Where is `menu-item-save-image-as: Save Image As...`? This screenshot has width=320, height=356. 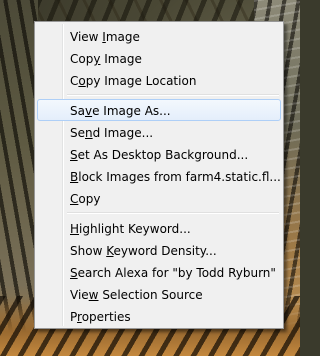
menu-item-save-image-as: Save Image As... is located at coordinates (159, 110).